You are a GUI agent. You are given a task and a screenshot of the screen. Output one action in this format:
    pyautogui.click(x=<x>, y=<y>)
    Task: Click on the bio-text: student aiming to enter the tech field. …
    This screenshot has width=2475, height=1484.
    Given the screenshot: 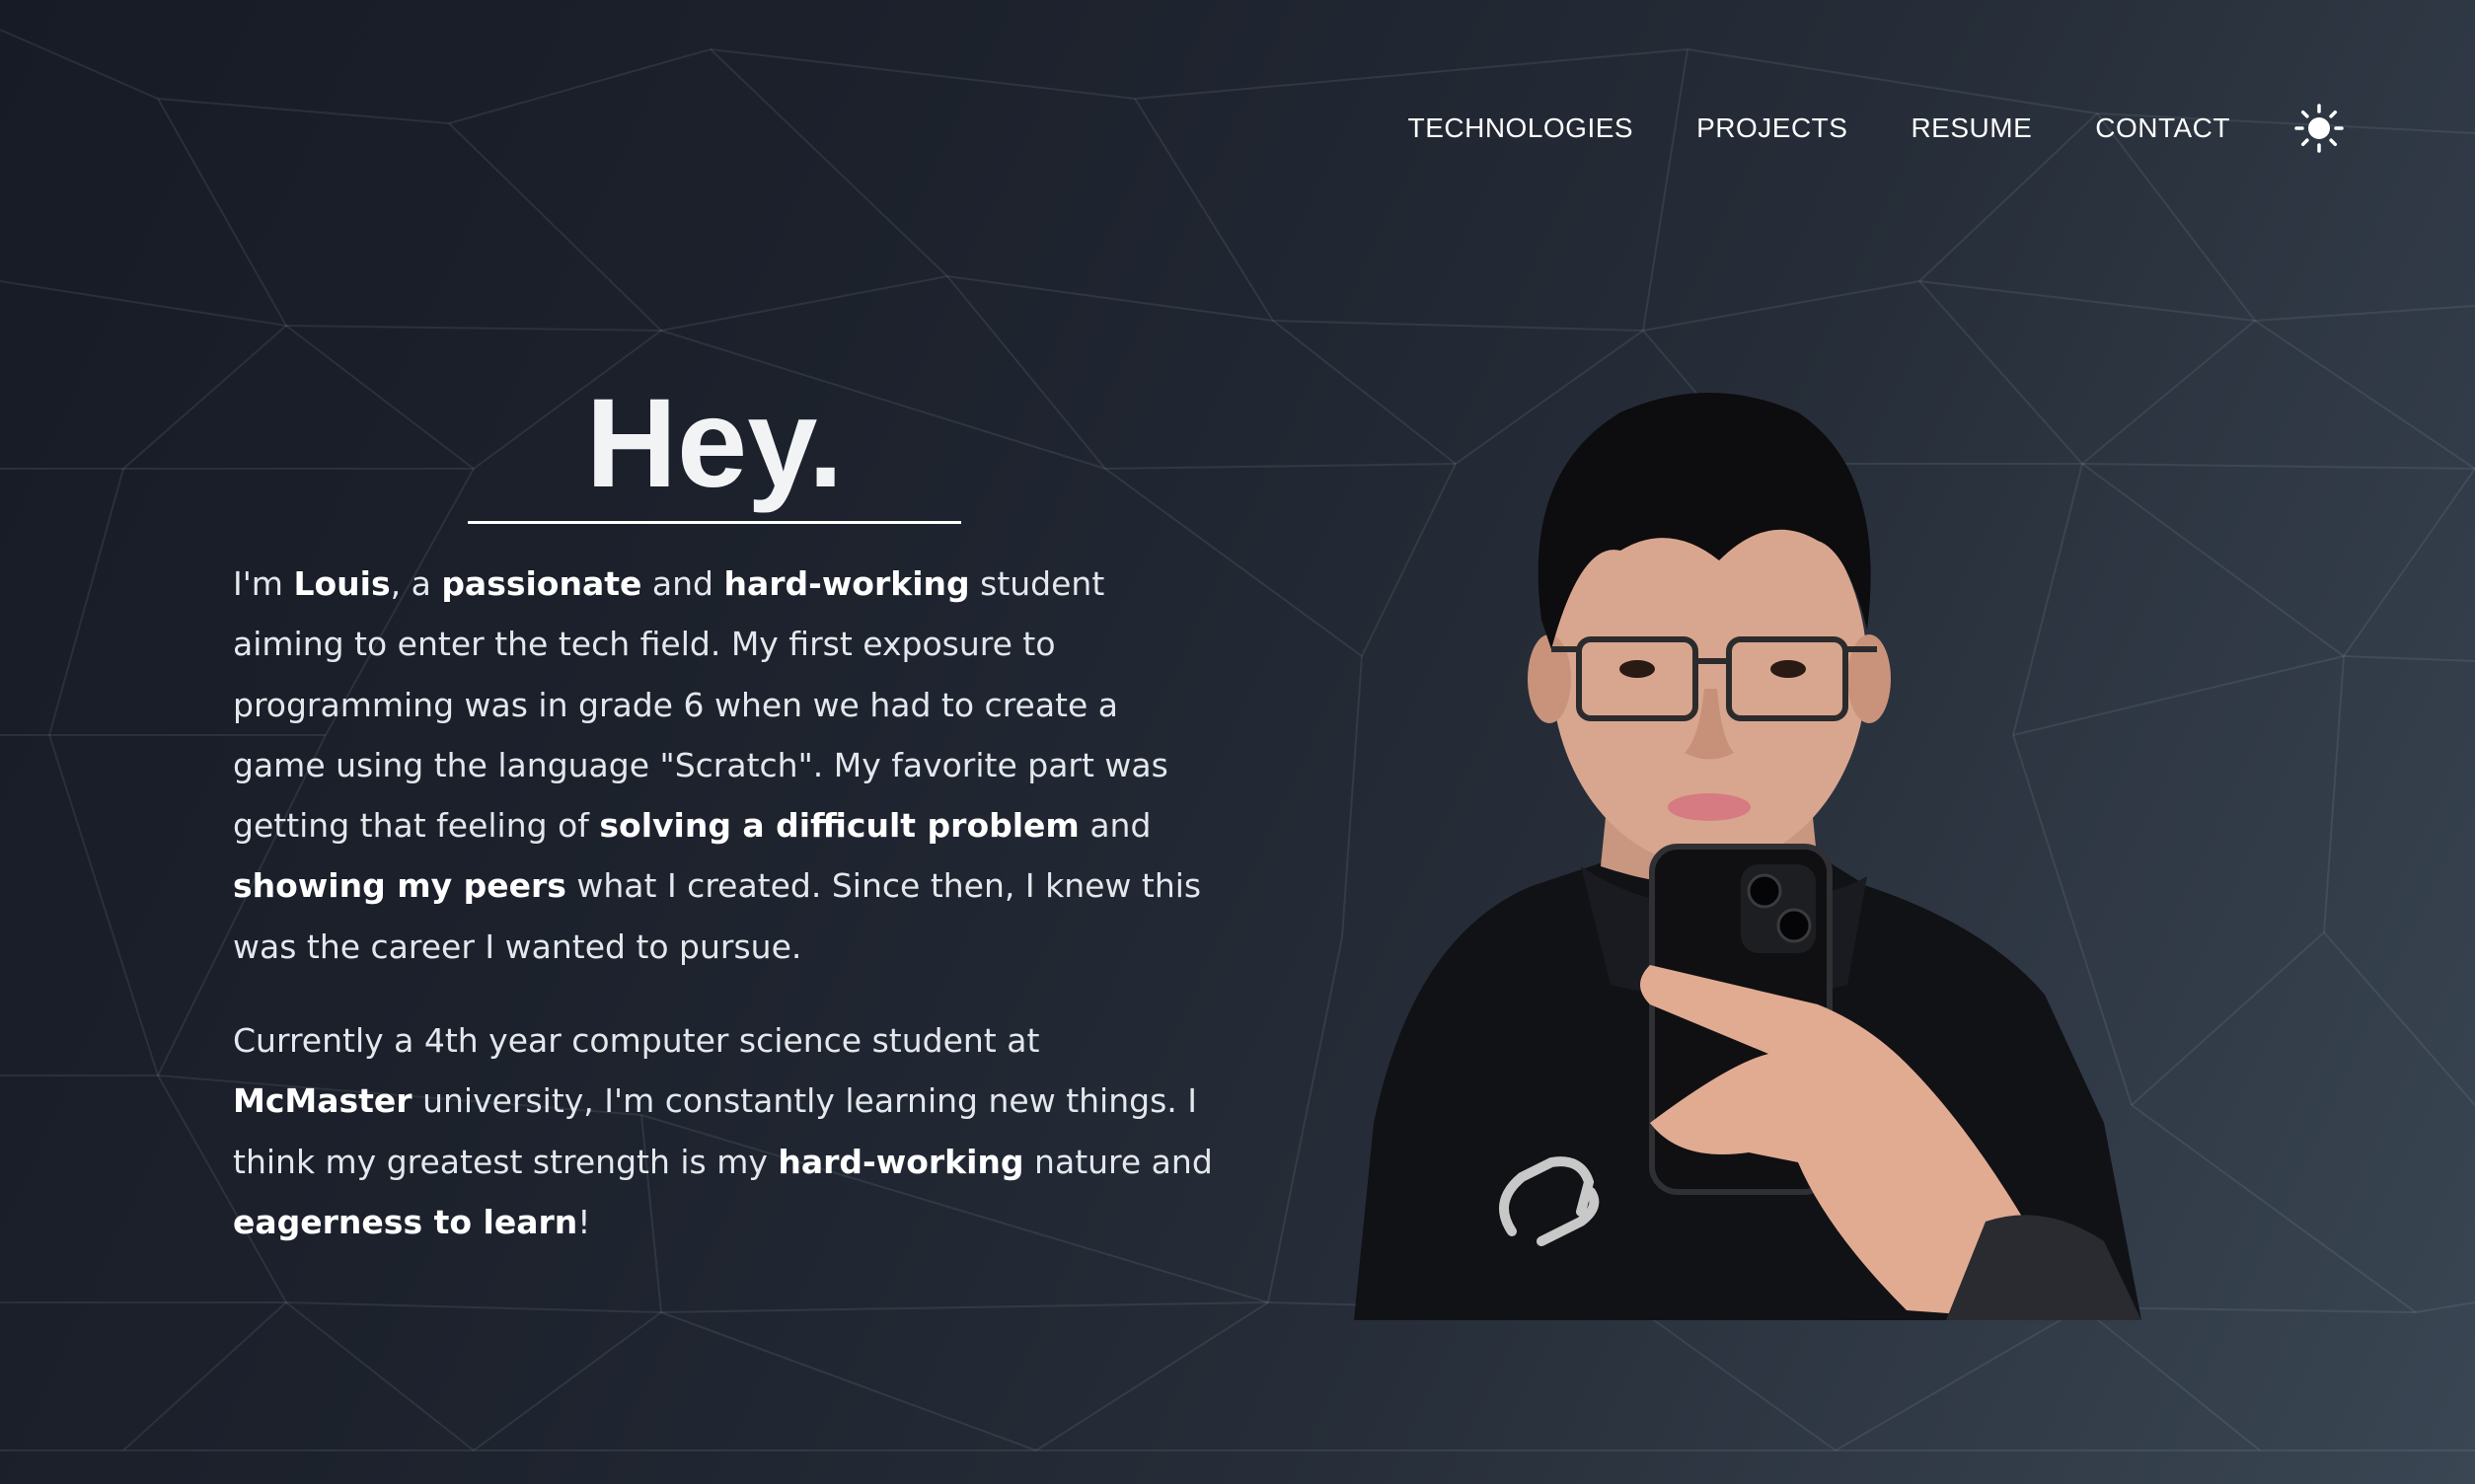 What is the action you would take?
    pyautogui.click(x=700, y=705)
    